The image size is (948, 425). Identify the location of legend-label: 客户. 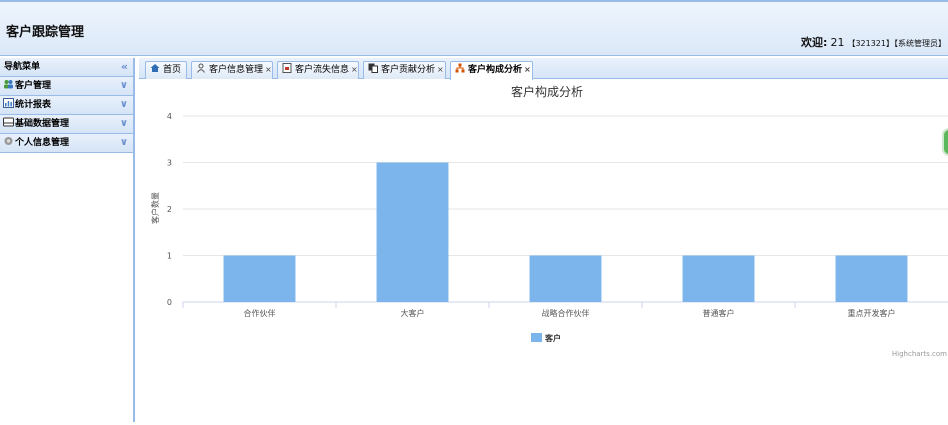
(552, 338).